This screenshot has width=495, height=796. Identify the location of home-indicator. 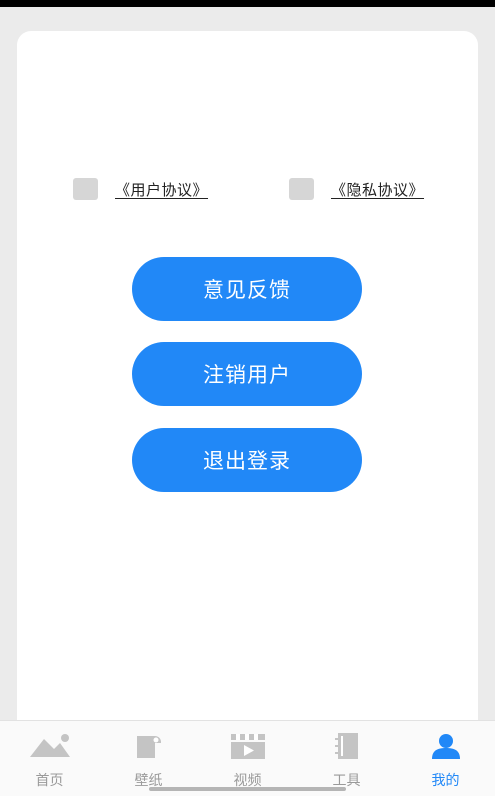
(247, 789).